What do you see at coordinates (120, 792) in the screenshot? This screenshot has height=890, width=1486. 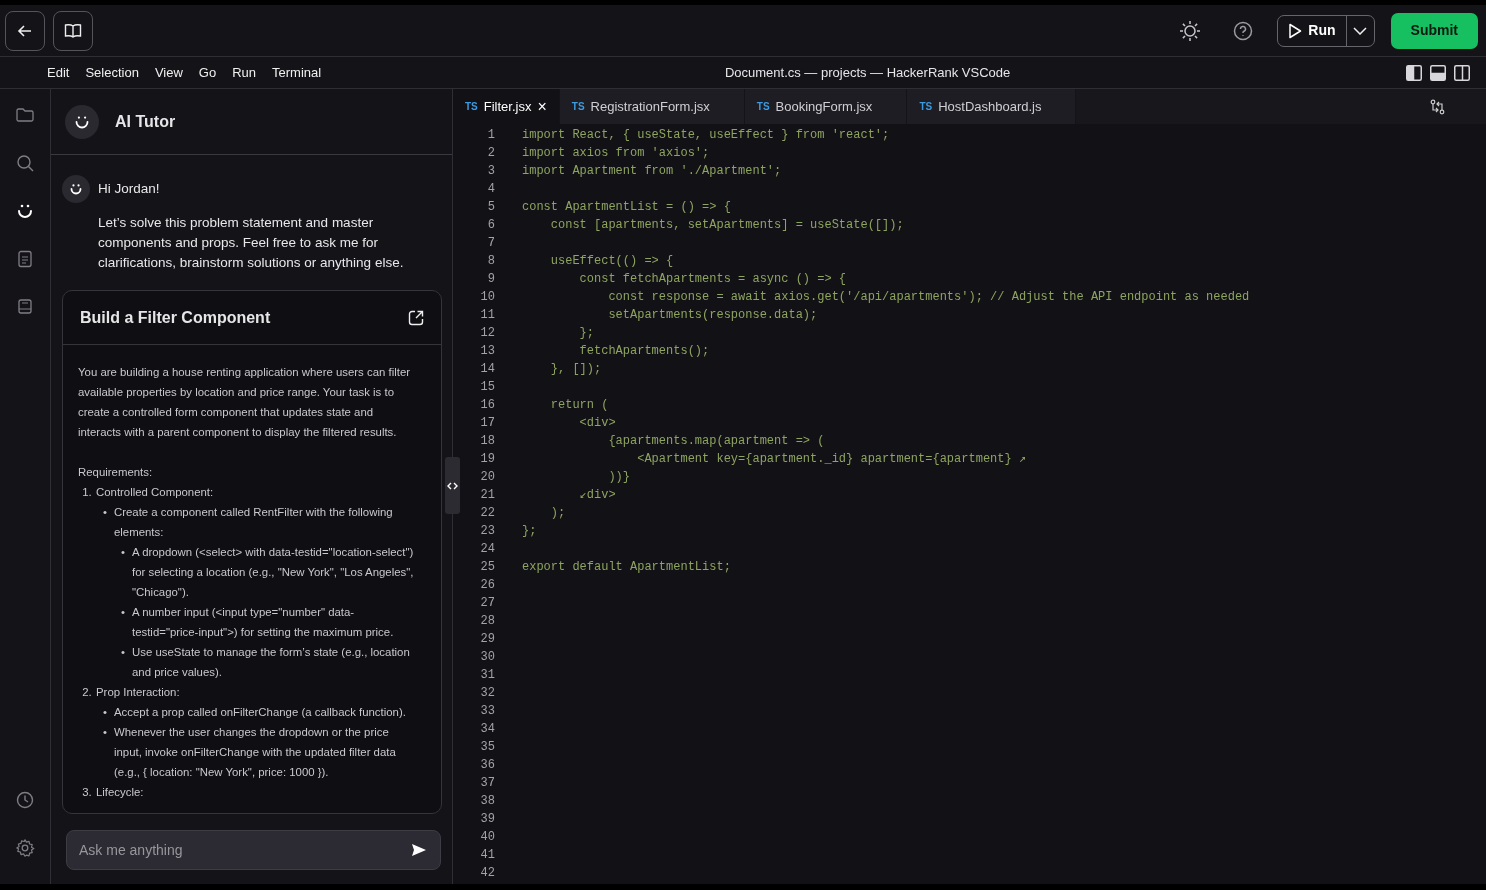 I see `requirement-text: Lifecycle:` at bounding box center [120, 792].